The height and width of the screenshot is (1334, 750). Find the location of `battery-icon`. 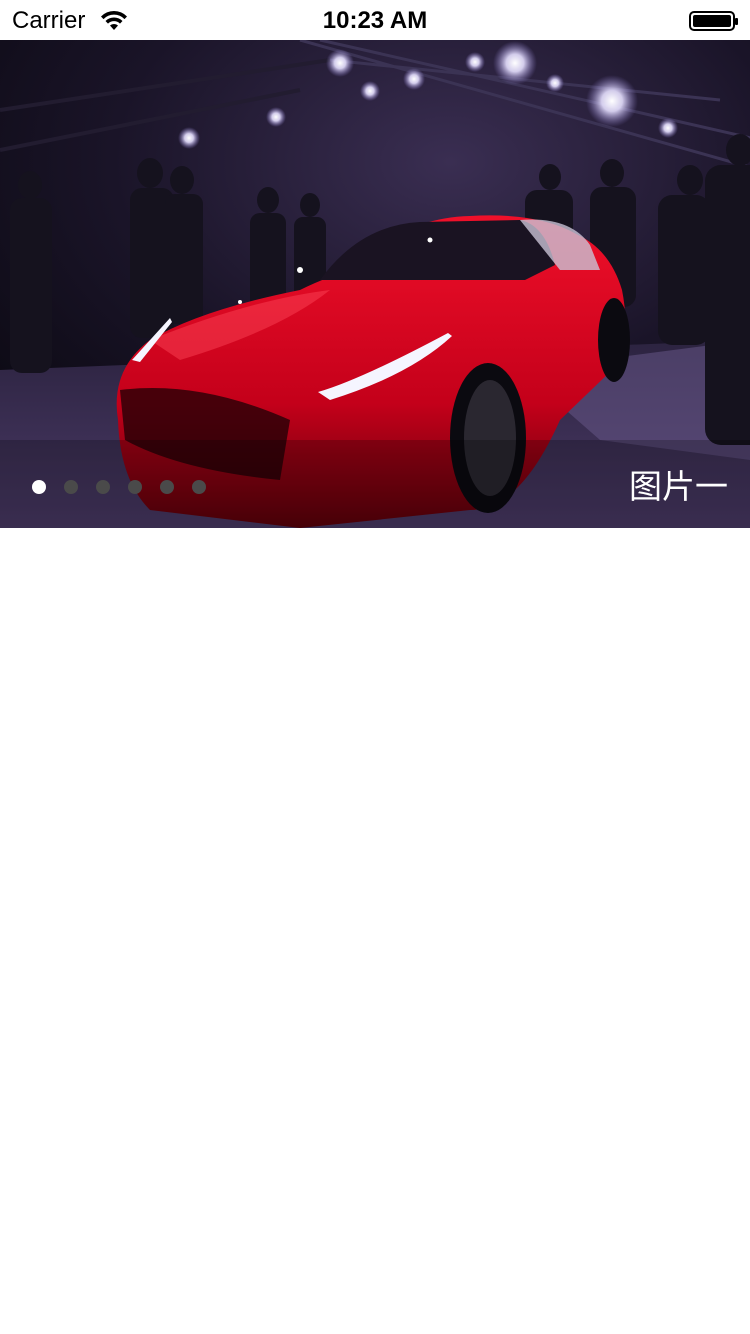

battery-icon is located at coordinates (713, 21).